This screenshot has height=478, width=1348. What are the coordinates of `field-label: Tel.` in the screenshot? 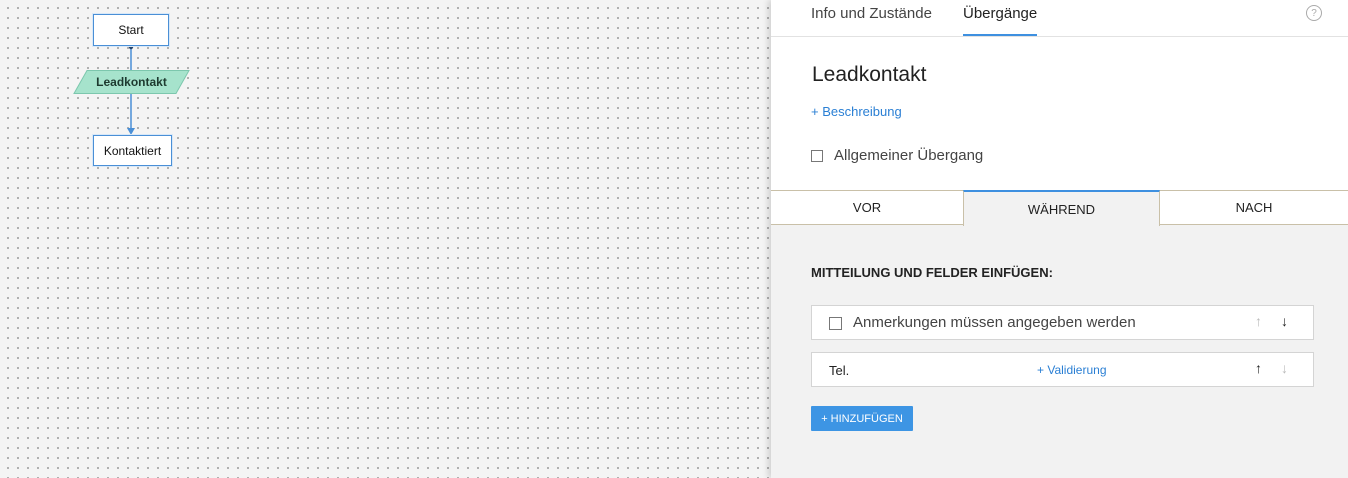 It's located at (839, 370).